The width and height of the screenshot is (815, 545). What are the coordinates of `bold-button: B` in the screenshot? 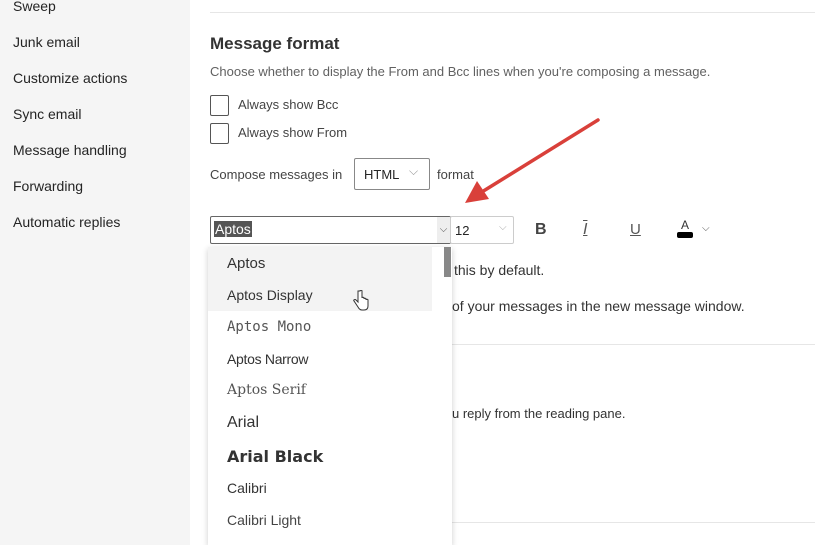 It's located at (541, 230).